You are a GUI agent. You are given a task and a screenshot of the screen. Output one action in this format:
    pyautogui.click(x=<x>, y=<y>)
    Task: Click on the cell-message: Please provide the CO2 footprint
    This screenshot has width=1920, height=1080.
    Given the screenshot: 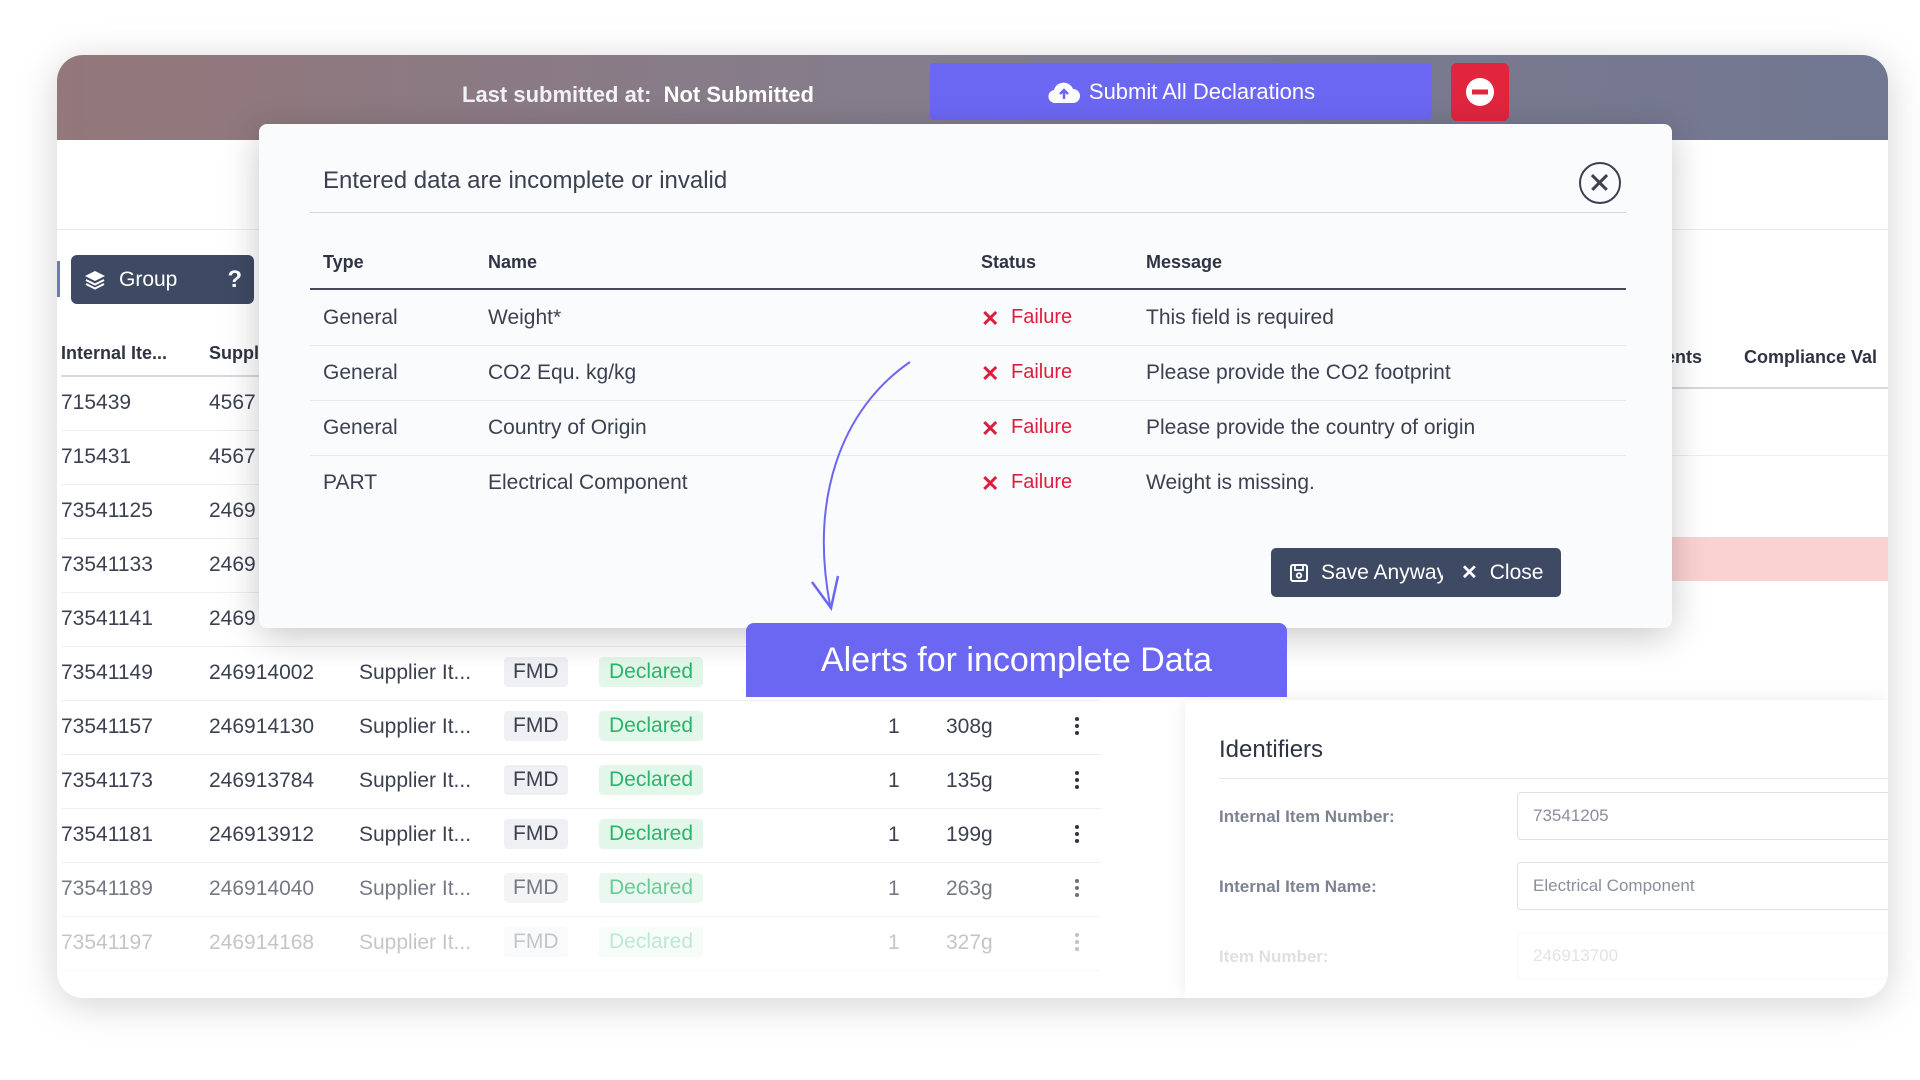 What is the action you would take?
    pyautogui.click(x=1298, y=372)
    